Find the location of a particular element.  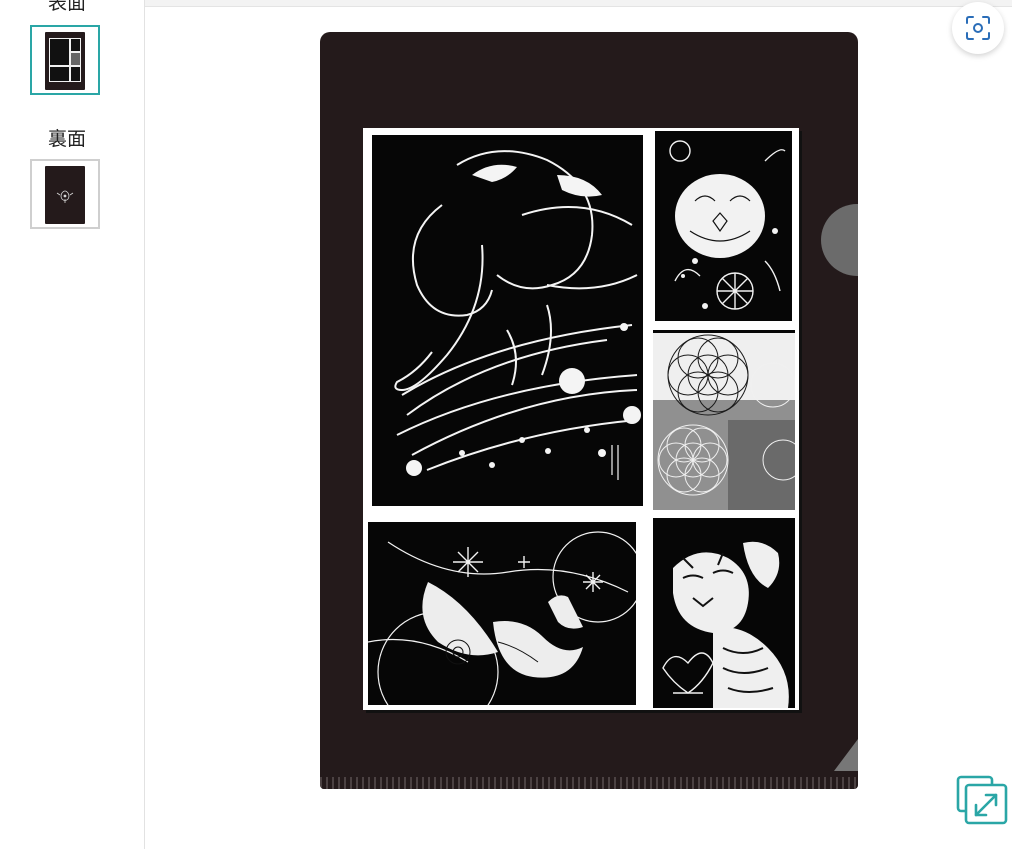

expand-button is located at coordinates (982, 800).